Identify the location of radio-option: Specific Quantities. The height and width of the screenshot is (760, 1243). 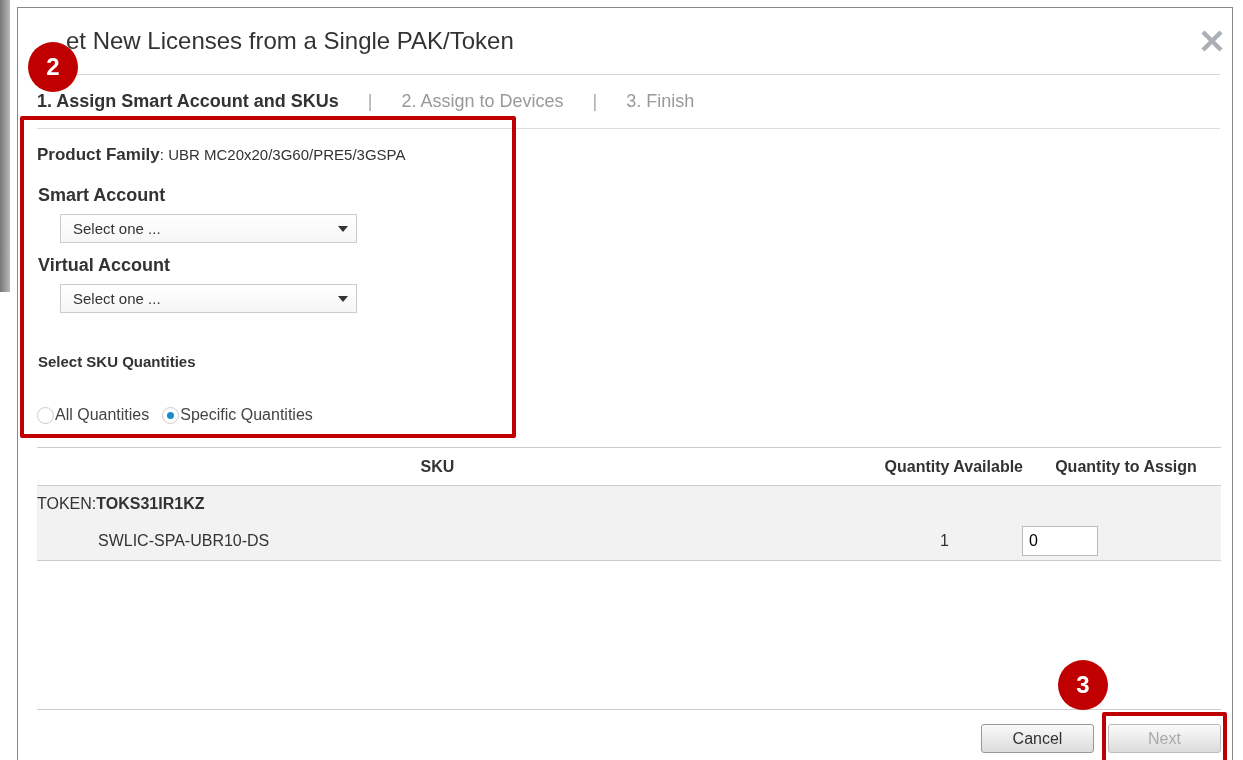
(237, 415).